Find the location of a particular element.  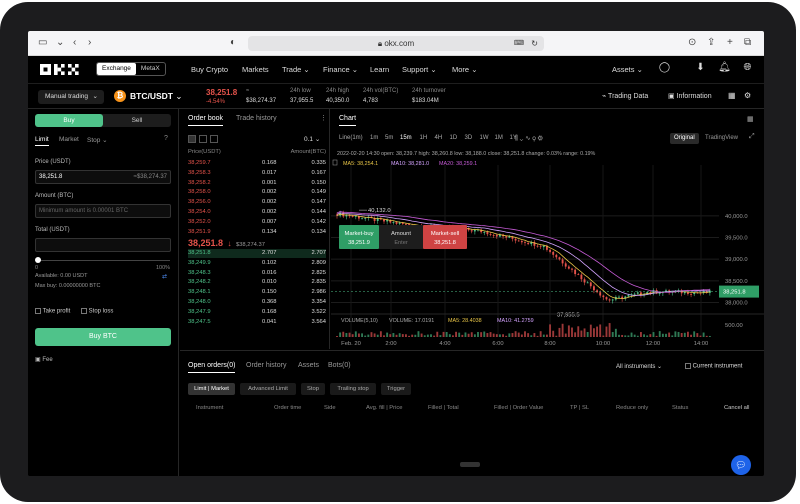

order-subtab: Trailing stop is located at coordinates (353, 389).